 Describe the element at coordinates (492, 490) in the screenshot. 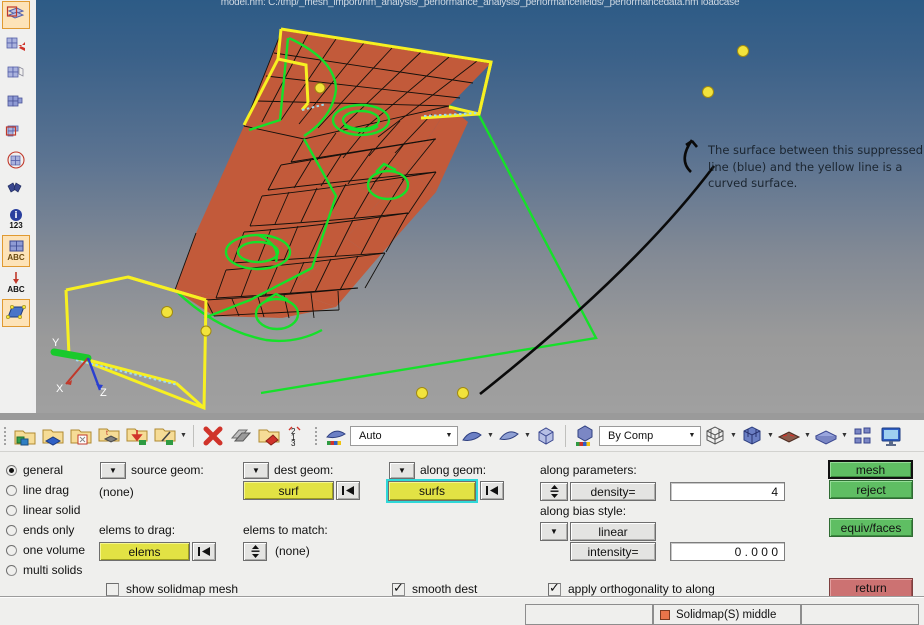

I see `along-geom-reset` at that location.